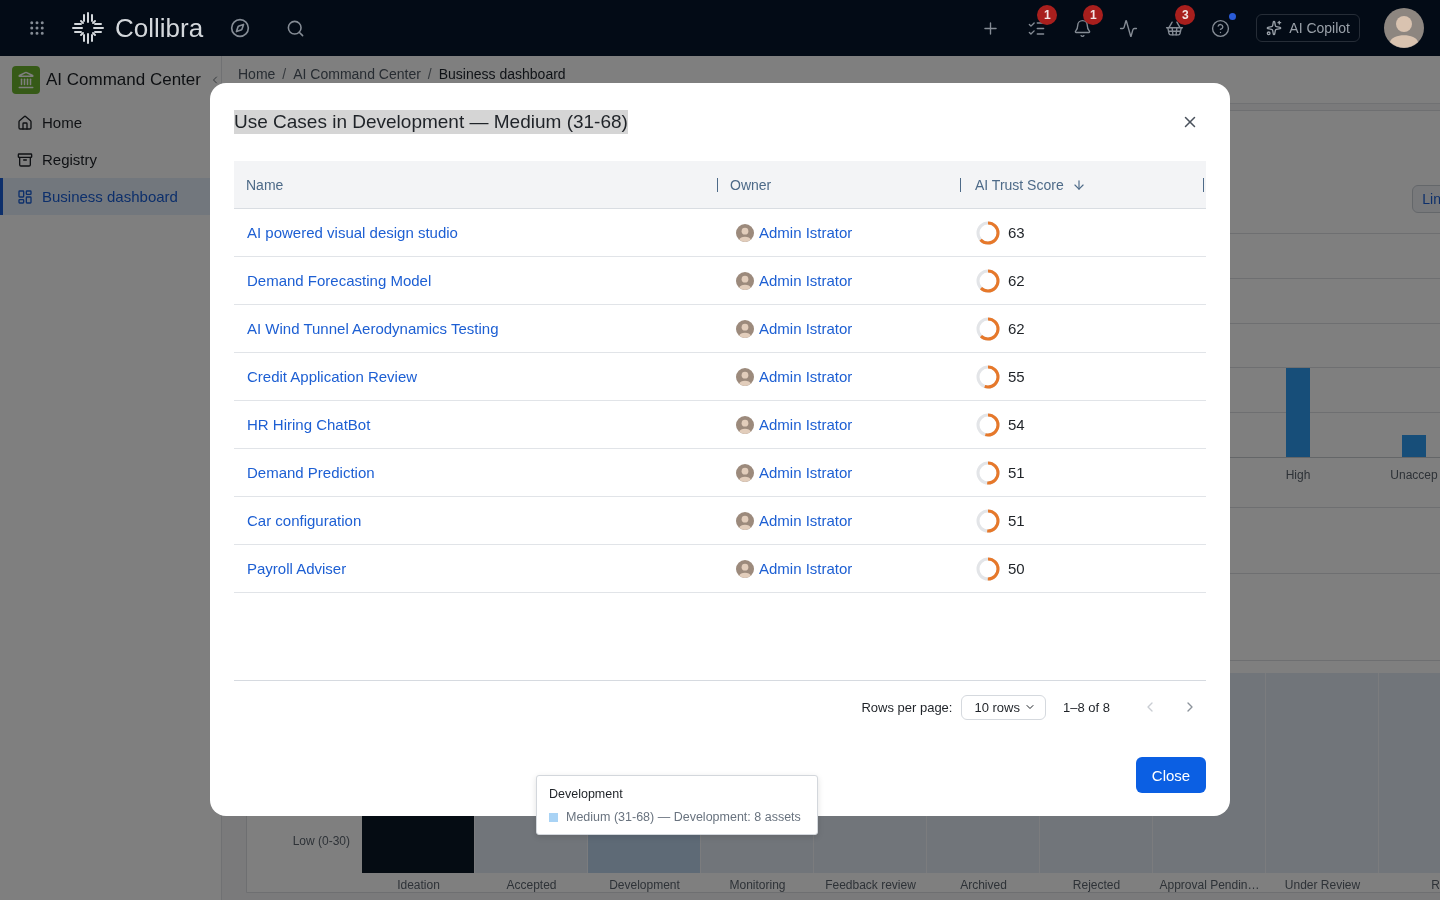 This screenshot has height=900, width=1440. What do you see at coordinates (110, 159) in the screenshot?
I see `sidebar-item: Registry` at bounding box center [110, 159].